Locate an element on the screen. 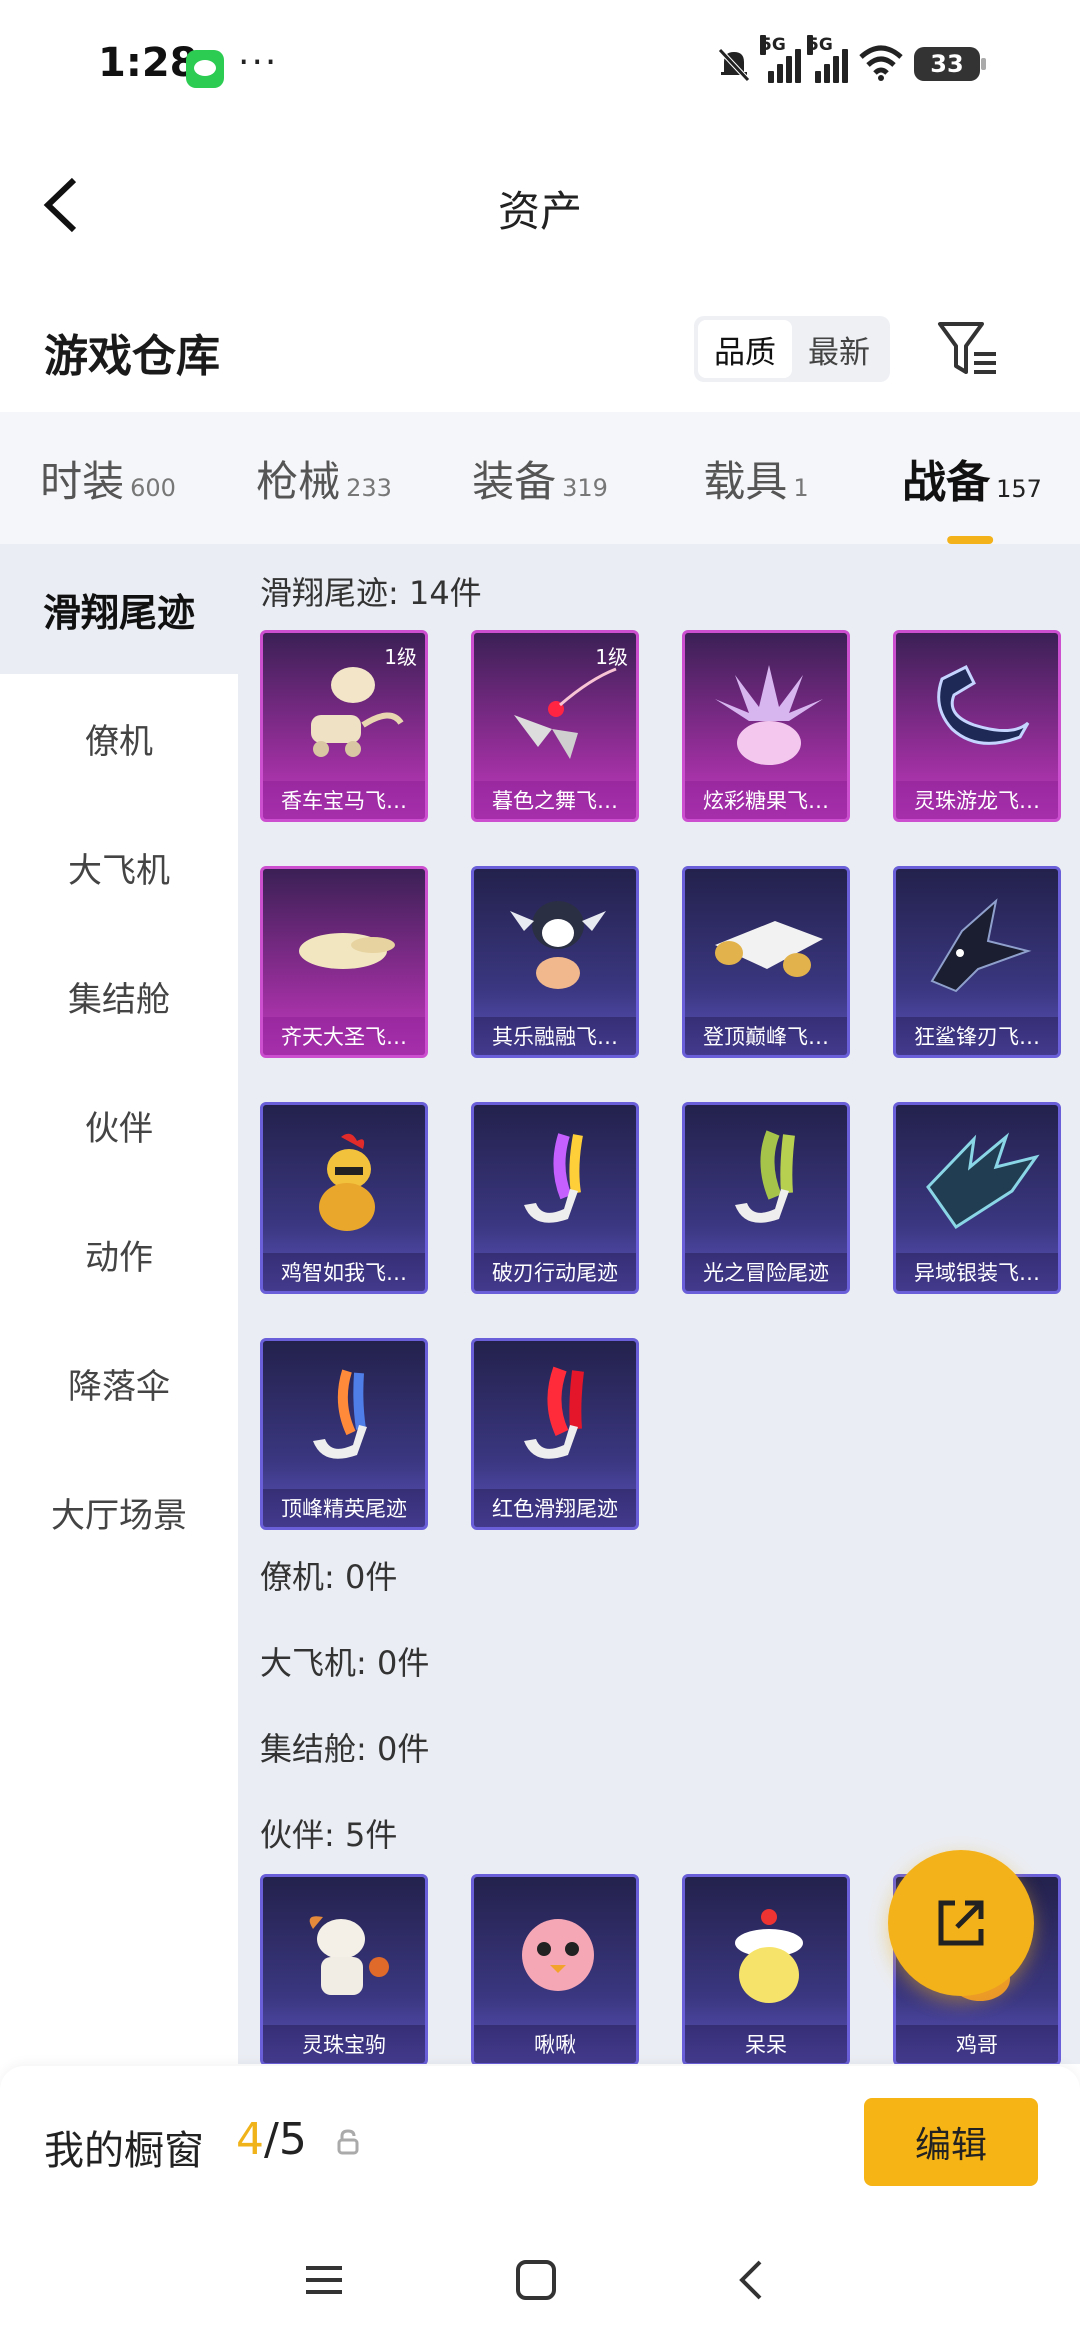 Image resolution: width=1080 pixels, height=2347 pixels. section-title-plane: 大飞机: 0件 is located at coordinates (345, 1663).